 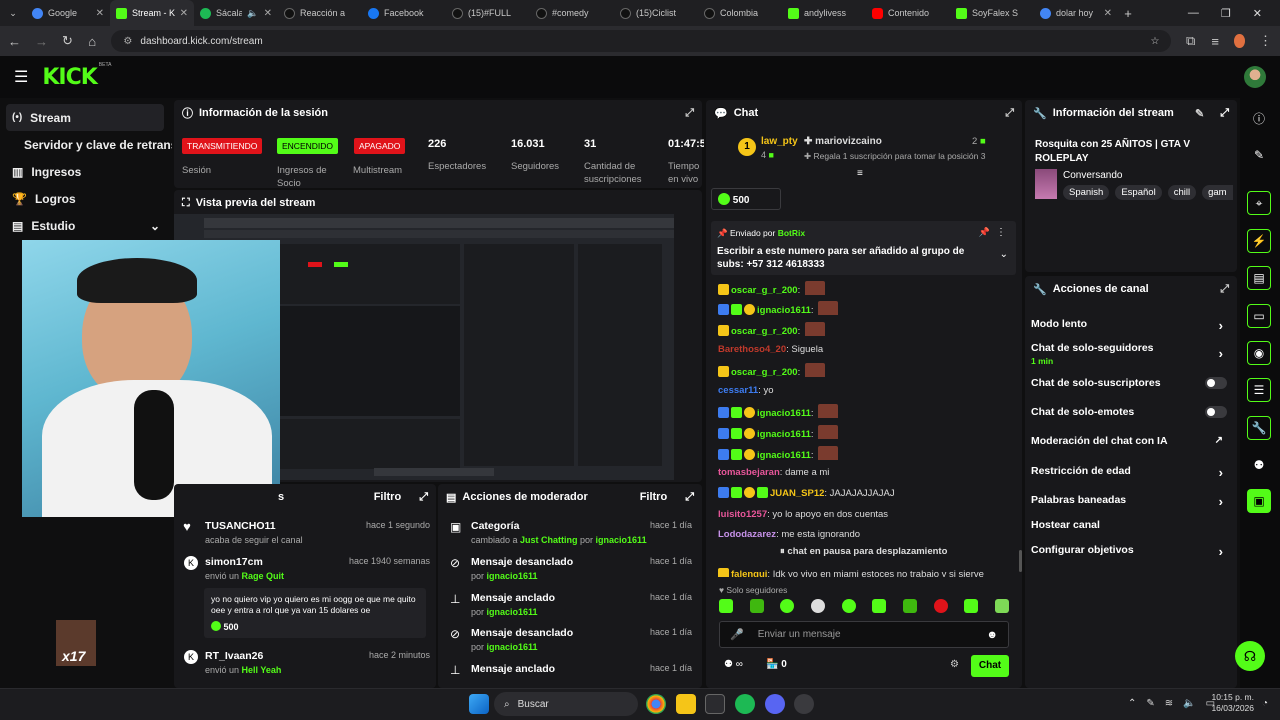 I want to click on age-restriction-item: Restricción de edad ›, so click(x=1129, y=472).